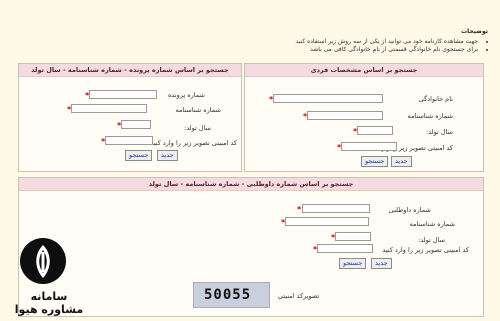 This screenshot has width=500, height=321. Describe the element at coordinates (49, 303) in the screenshot. I see `watermark-text: سامانه مشاوره هیوا` at that location.